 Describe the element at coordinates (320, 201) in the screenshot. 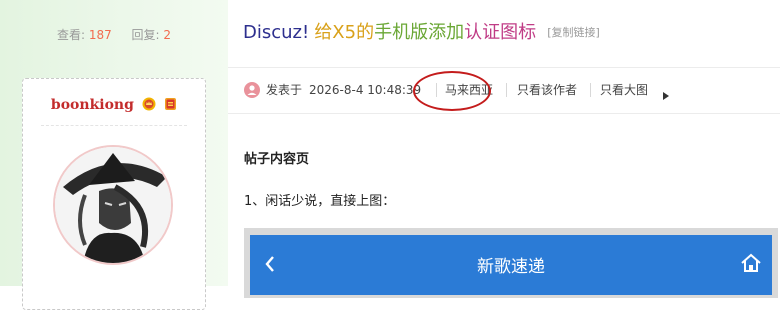

I see `content-paragraph: 1、闲话少说，直接上图：` at that location.